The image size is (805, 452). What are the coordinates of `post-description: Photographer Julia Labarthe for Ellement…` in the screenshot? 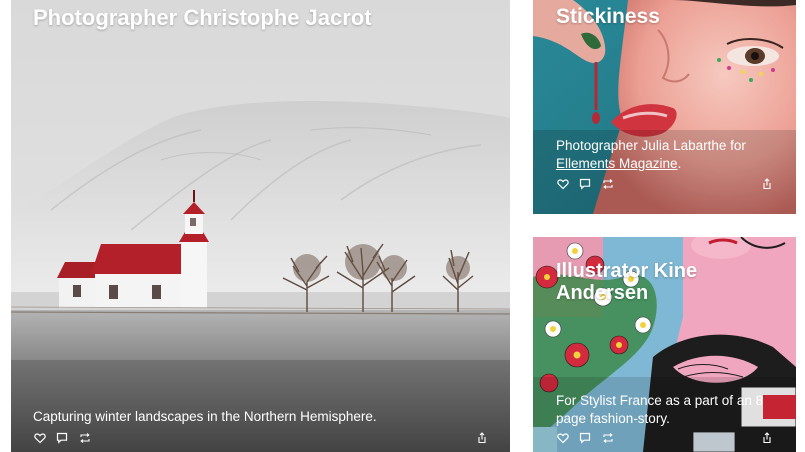 It's located at (671, 154).